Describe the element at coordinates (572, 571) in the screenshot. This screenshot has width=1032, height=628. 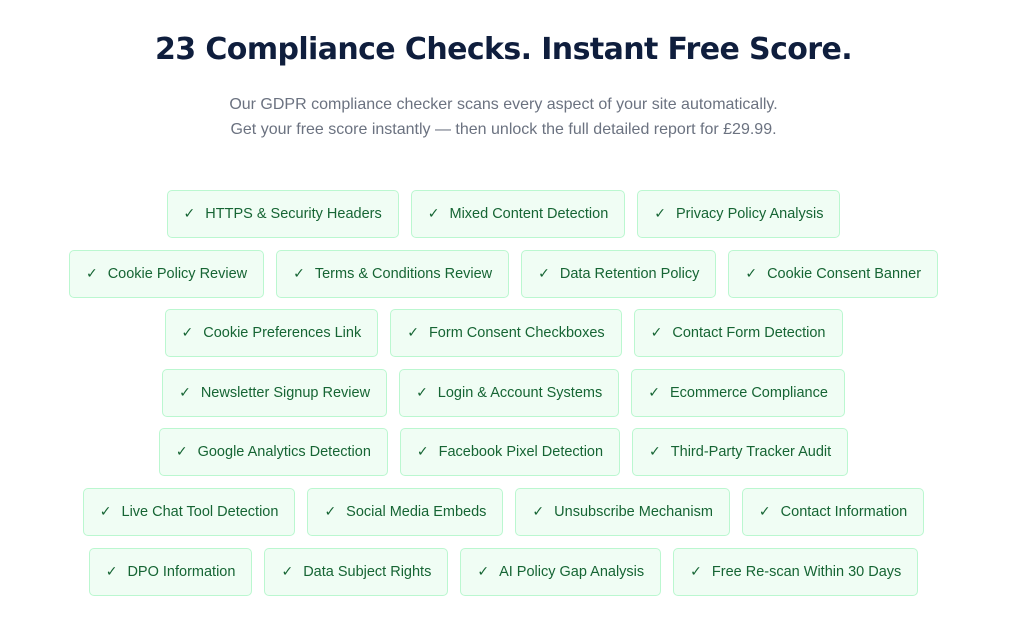
I see `check-label: AI Policy Gap Analysis` at that location.